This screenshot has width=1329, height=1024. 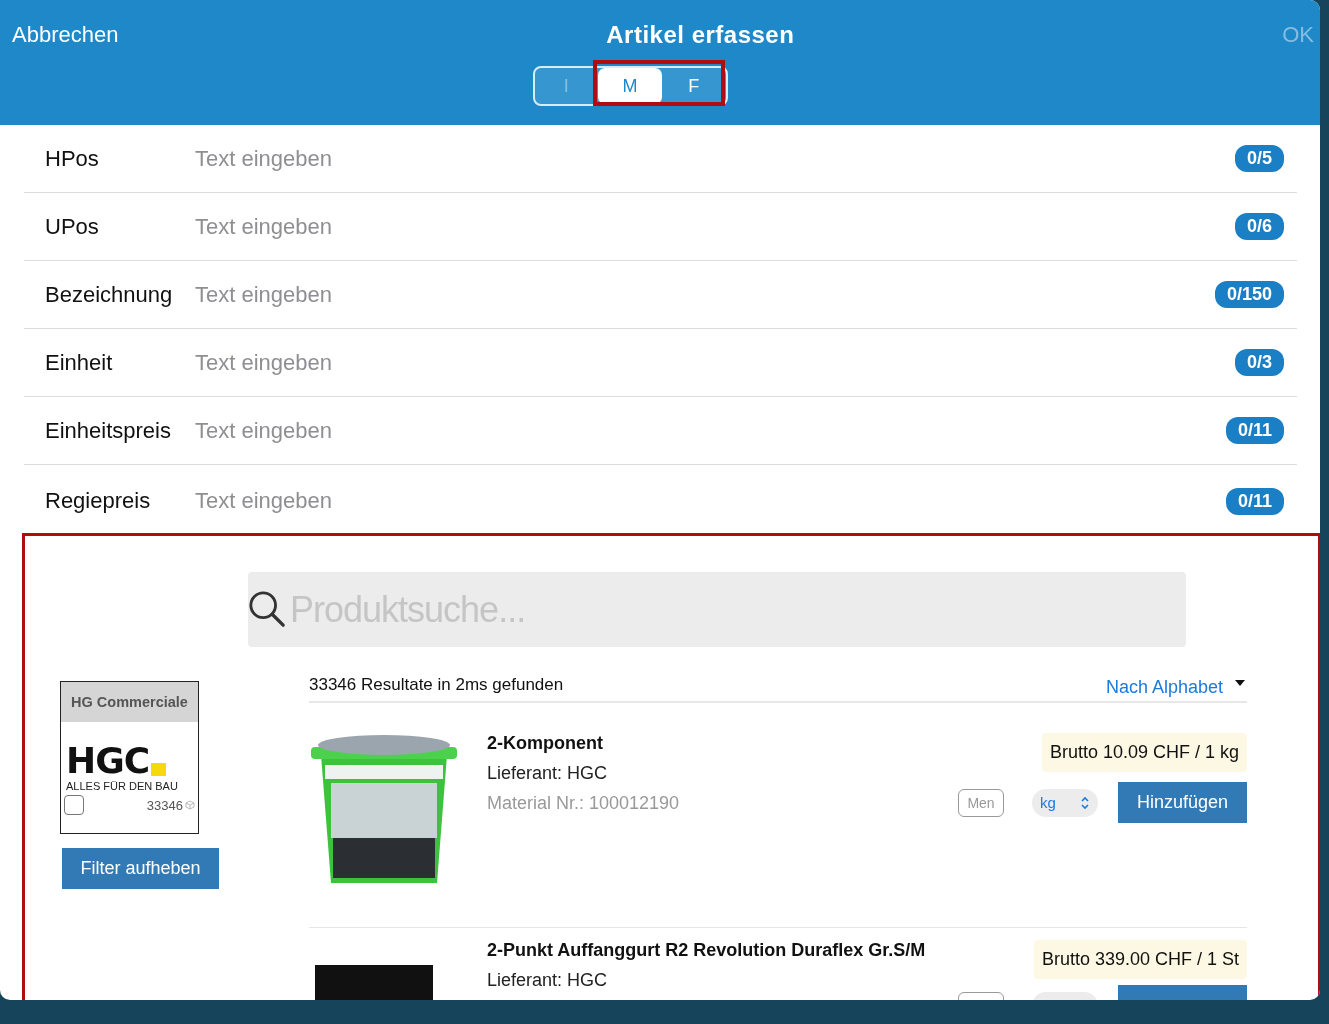 What do you see at coordinates (164, 805) in the screenshot?
I see `result-count: 33346` at bounding box center [164, 805].